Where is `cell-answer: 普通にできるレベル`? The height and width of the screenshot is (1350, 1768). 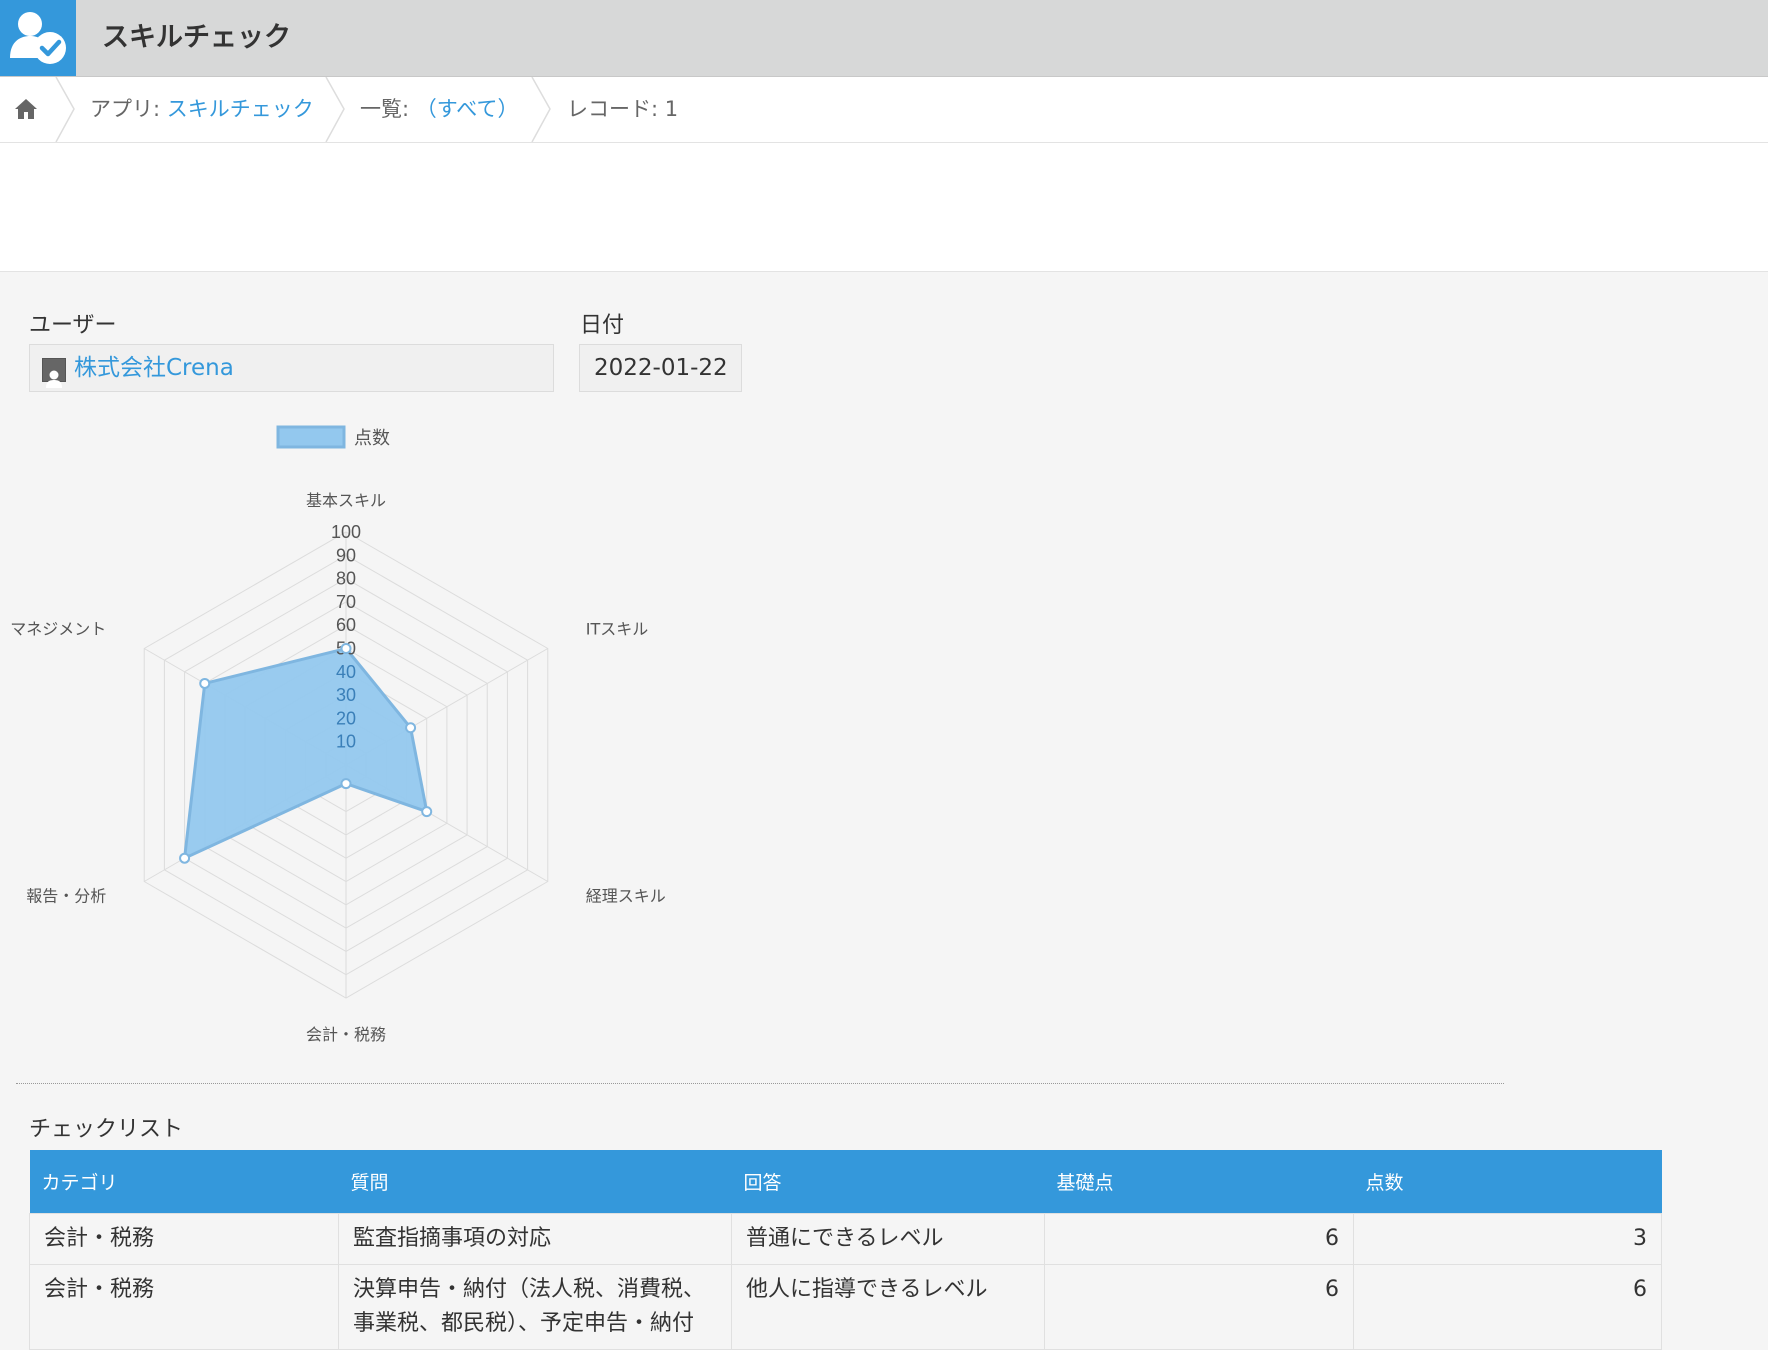
cell-answer: 普通にできるレベル is located at coordinates (888, 1239).